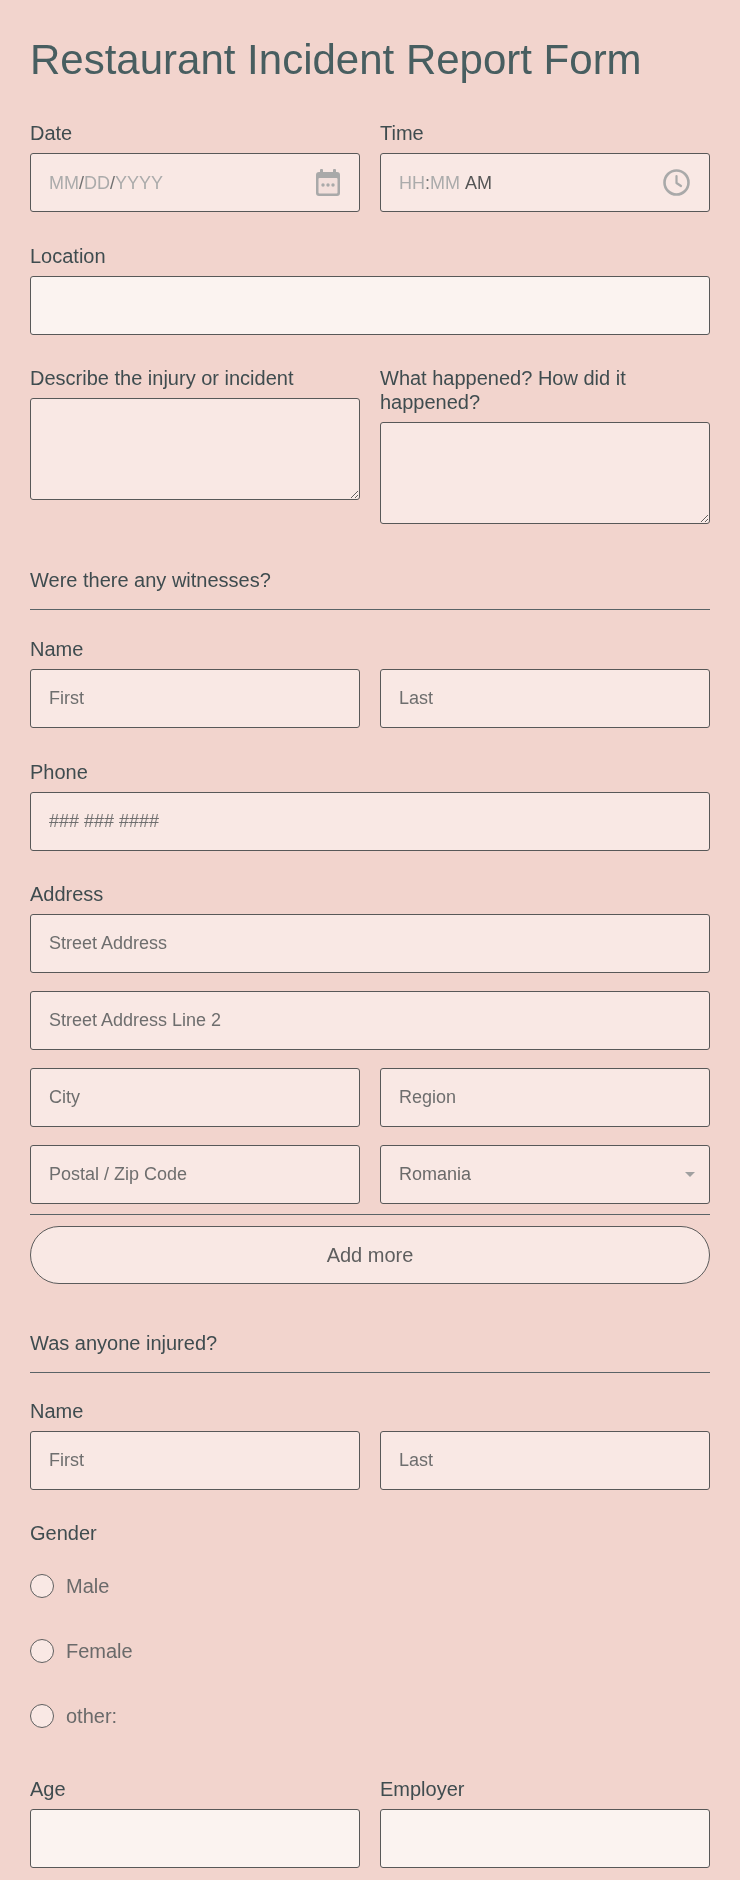 The width and height of the screenshot is (740, 1880). Describe the element at coordinates (690, 1174) in the screenshot. I see `caret-icon` at that location.